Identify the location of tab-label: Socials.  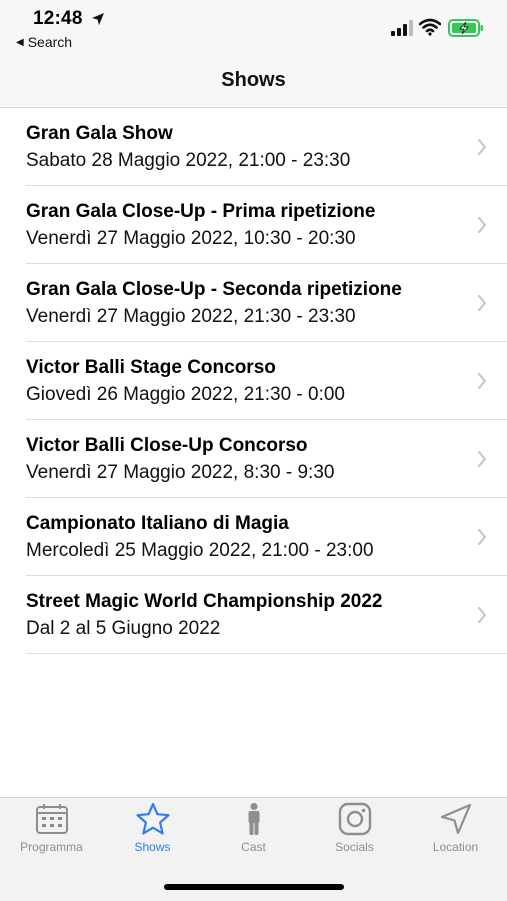
(354, 847).